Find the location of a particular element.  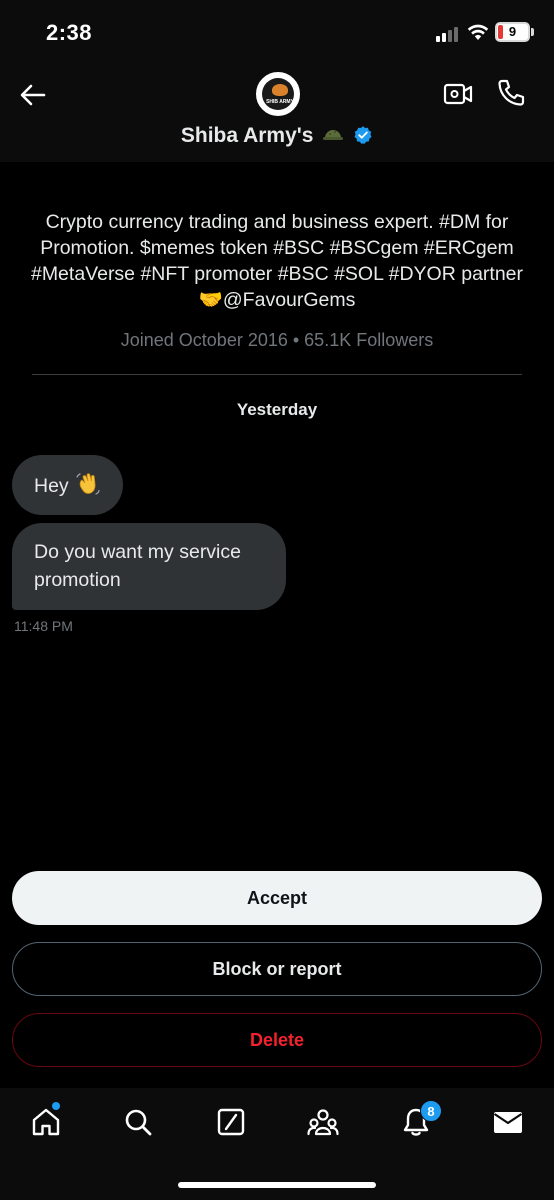

message-bubble: Hey is located at coordinates (67, 485).